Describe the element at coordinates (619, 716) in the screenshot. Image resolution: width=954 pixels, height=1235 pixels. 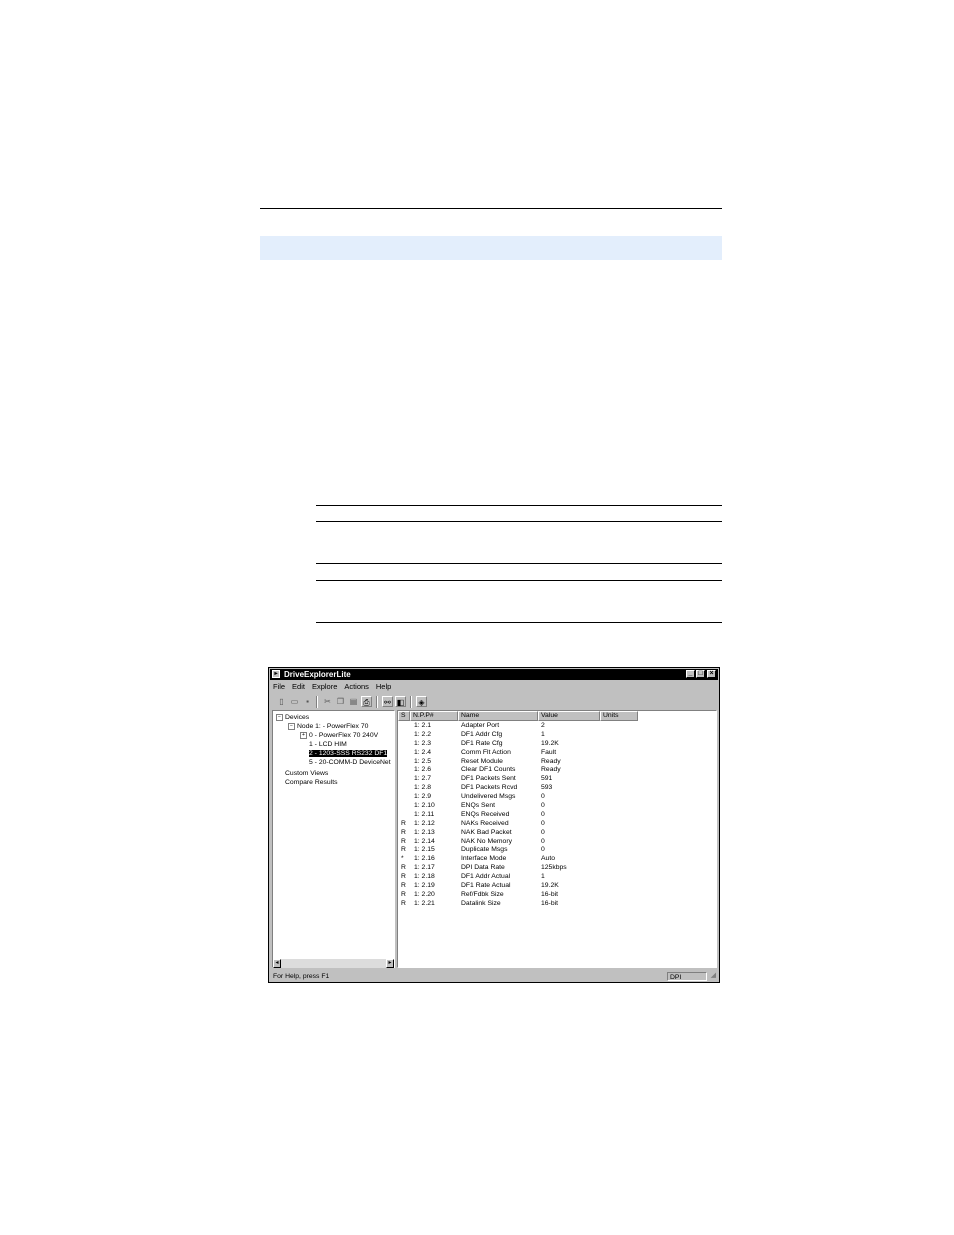
I see `column-header-units: Units` at that location.